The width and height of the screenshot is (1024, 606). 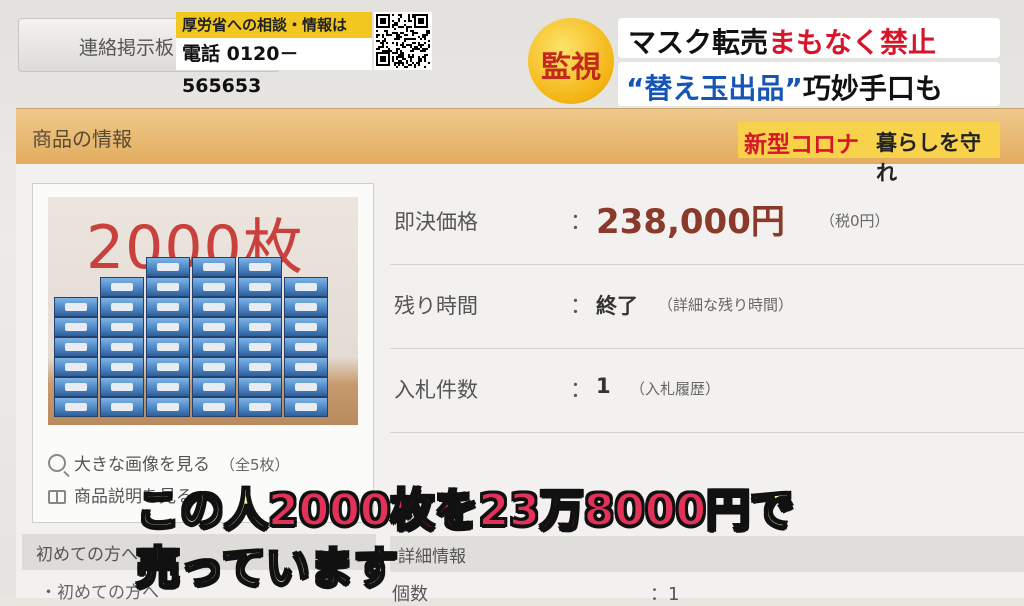 What do you see at coordinates (855, 221) in the screenshot?
I see `tax-note: （税0円）` at bounding box center [855, 221].